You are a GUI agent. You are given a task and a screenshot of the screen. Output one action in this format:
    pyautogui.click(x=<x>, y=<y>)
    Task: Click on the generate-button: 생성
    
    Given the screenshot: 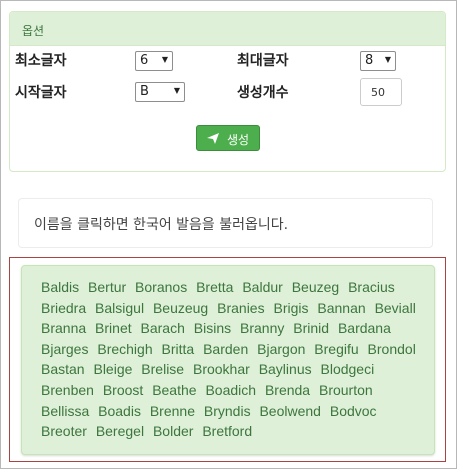 What is the action you would take?
    pyautogui.click(x=228, y=138)
    